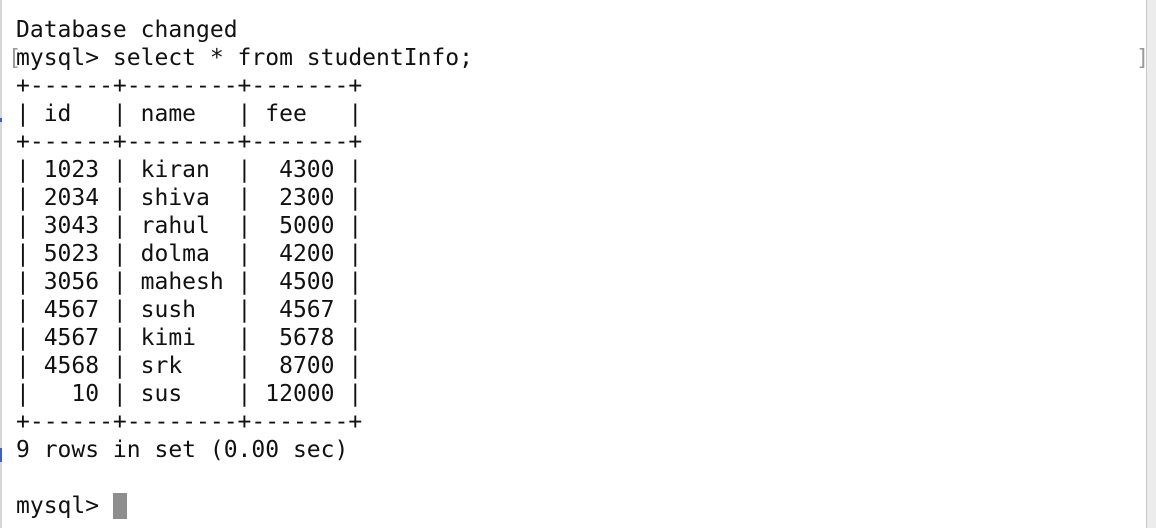 The width and height of the screenshot is (1156, 528). Describe the element at coordinates (189, 310) in the screenshot. I see `table-row: | 4567 | sush | 4567 |` at that location.